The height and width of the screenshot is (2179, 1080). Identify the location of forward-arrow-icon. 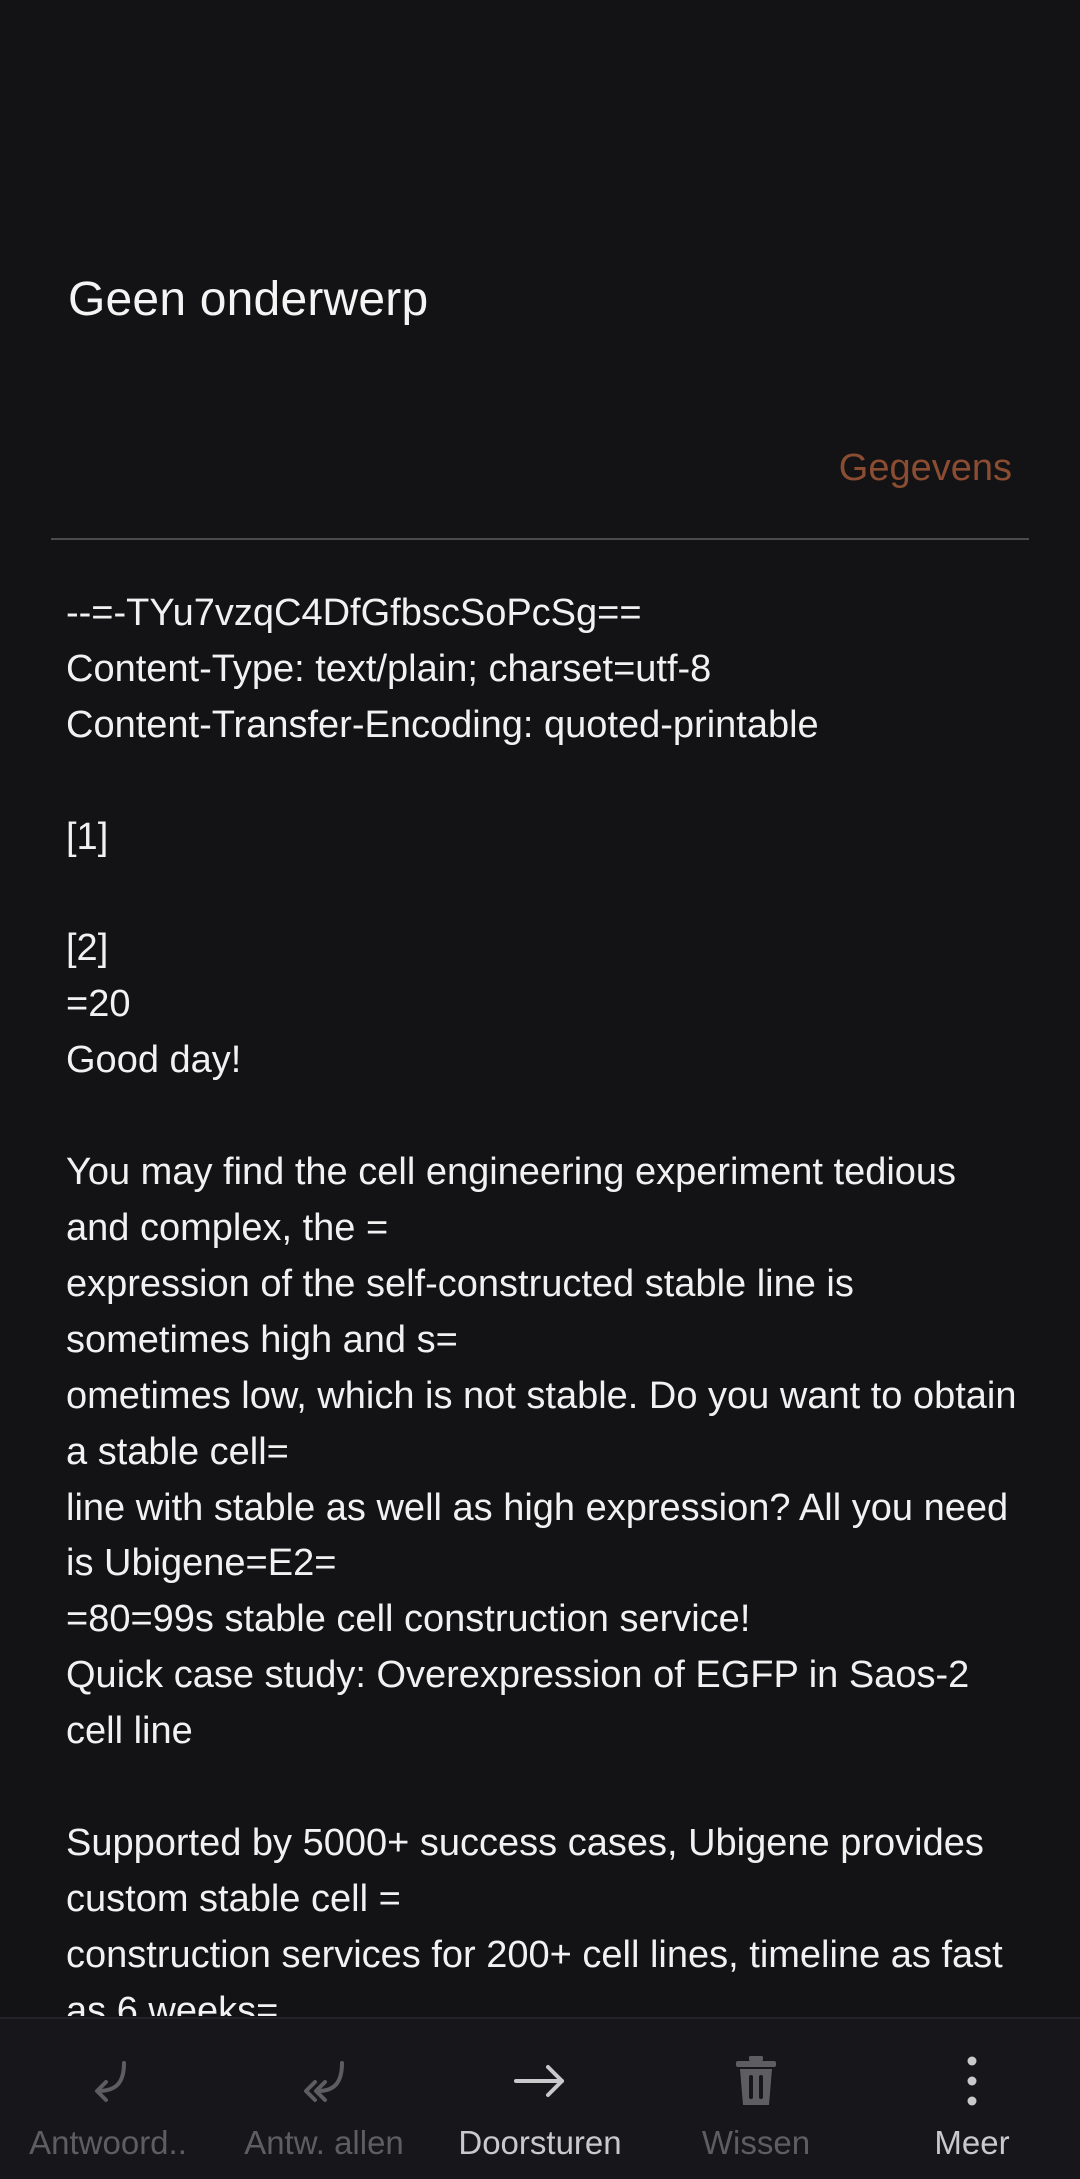
(539, 2081).